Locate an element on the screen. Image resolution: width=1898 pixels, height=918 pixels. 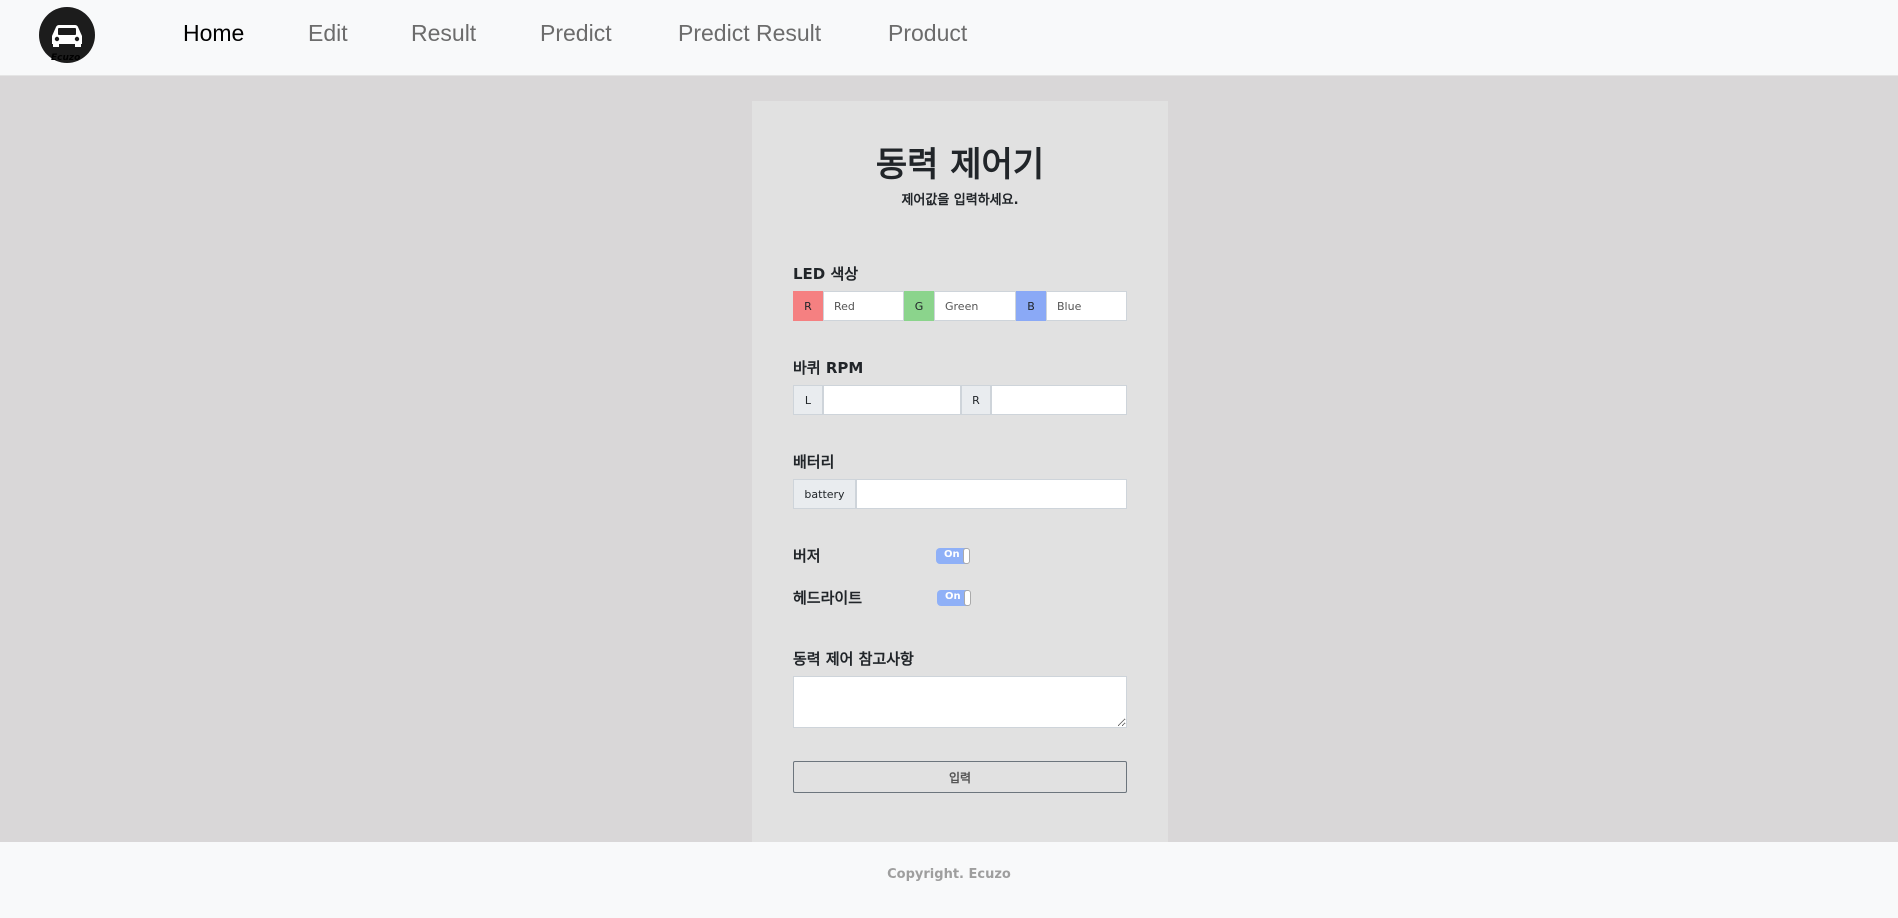
headlight-toggle: On is located at coordinates (954, 598).